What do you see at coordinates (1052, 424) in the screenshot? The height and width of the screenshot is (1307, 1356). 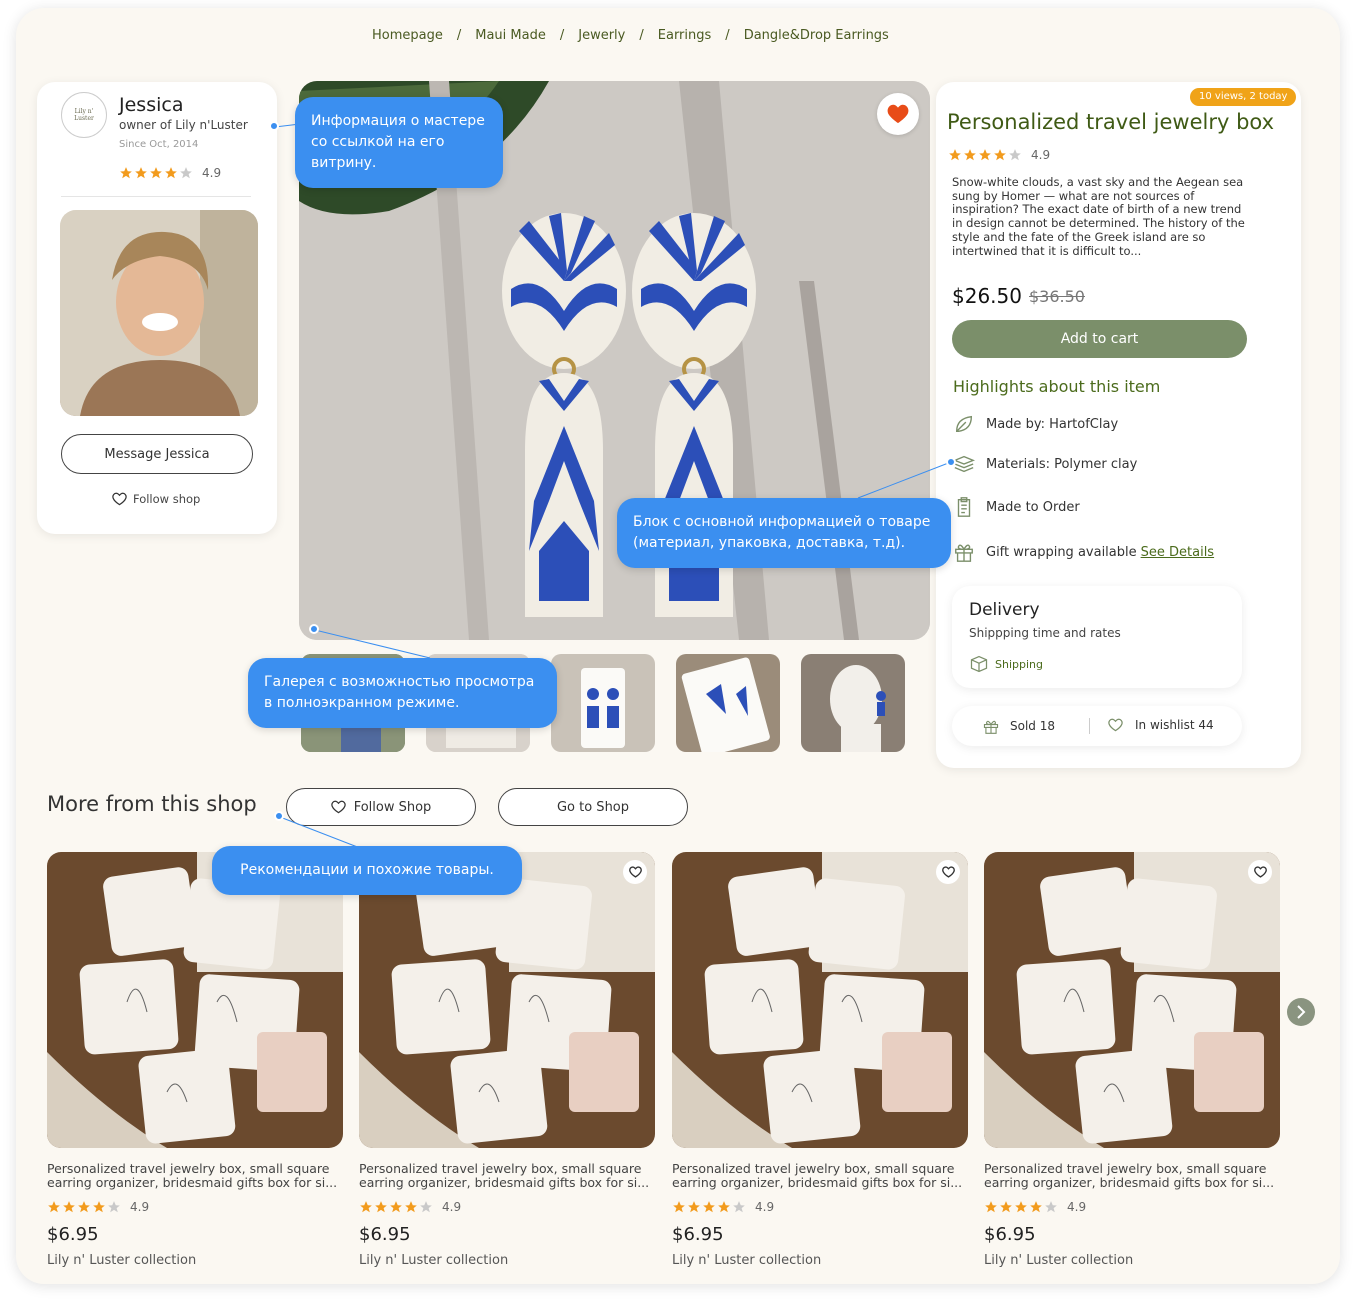 I see `highlight-text: Made by: HartofClay` at bounding box center [1052, 424].